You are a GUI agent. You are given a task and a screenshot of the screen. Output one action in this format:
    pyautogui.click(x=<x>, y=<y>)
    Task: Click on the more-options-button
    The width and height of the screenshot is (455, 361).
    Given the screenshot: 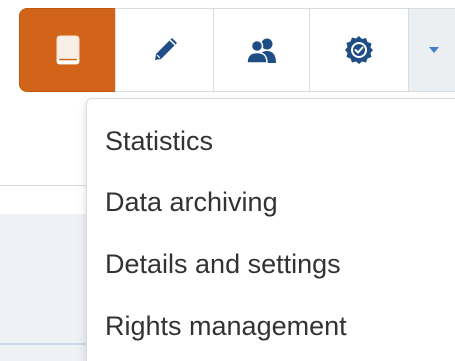 What is the action you would take?
    pyautogui.click(x=431, y=50)
    